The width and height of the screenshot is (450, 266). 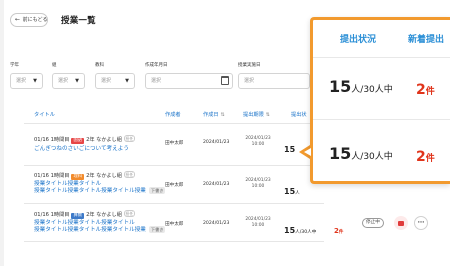 What do you see at coordinates (225, 80) in the screenshot?
I see `calendar-icon` at bounding box center [225, 80].